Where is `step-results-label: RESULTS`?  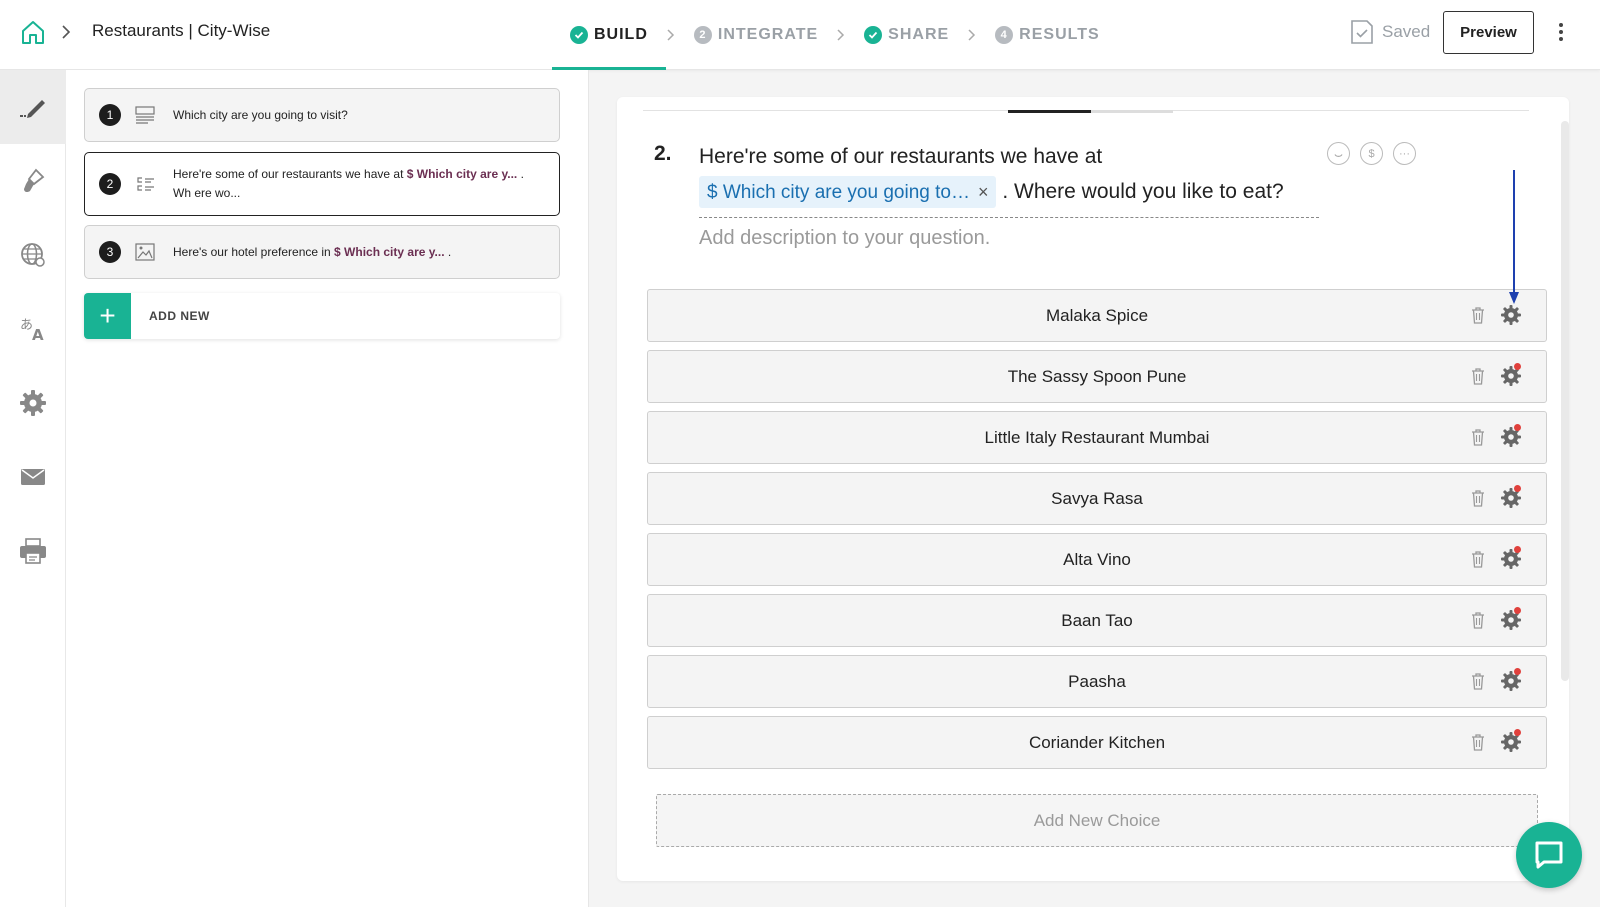
step-results-label: RESULTS is located at coordinates (1059, 34).